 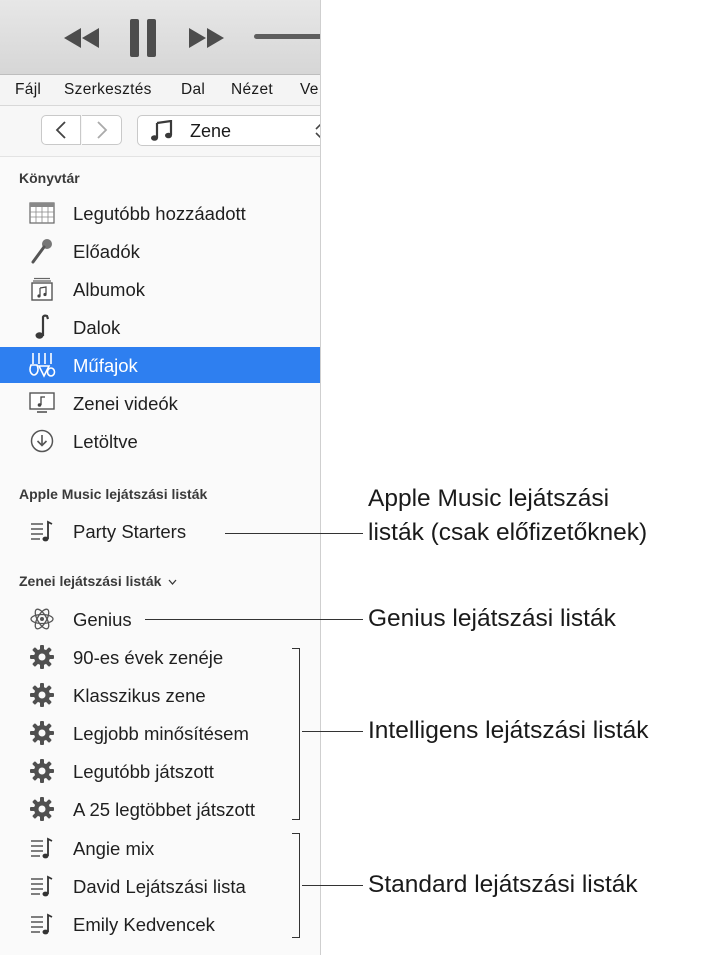 I want to click on window-edge, so click(x=320, y=477).